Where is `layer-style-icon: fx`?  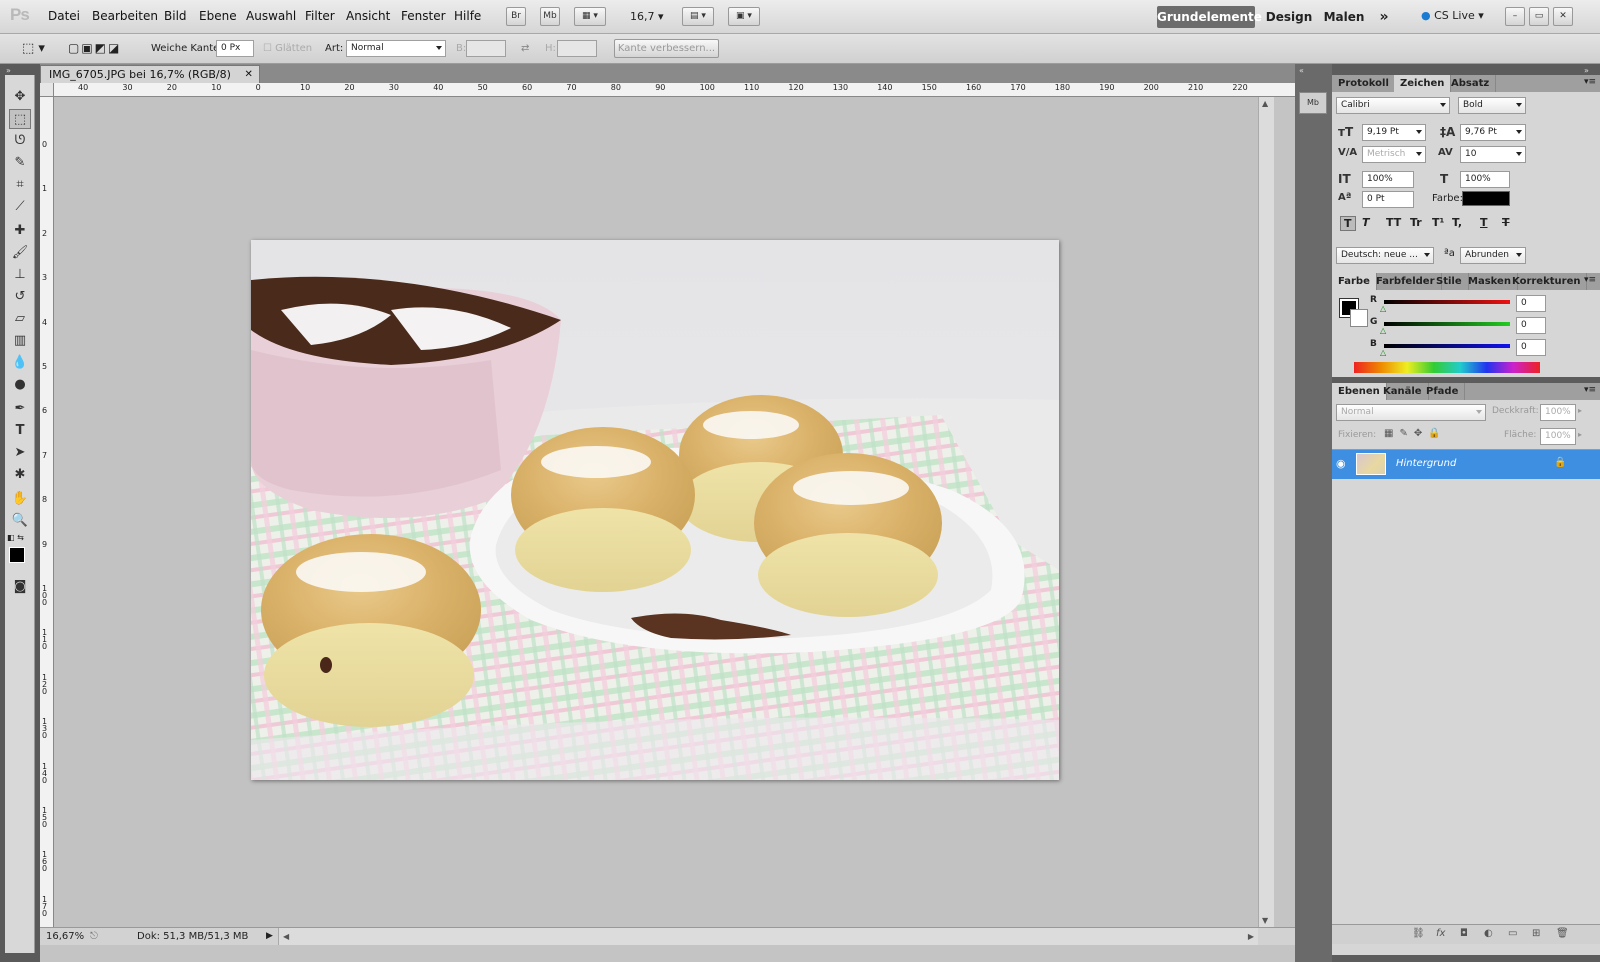
layer-style-icon: fx is located at coordinates (1440, 933).